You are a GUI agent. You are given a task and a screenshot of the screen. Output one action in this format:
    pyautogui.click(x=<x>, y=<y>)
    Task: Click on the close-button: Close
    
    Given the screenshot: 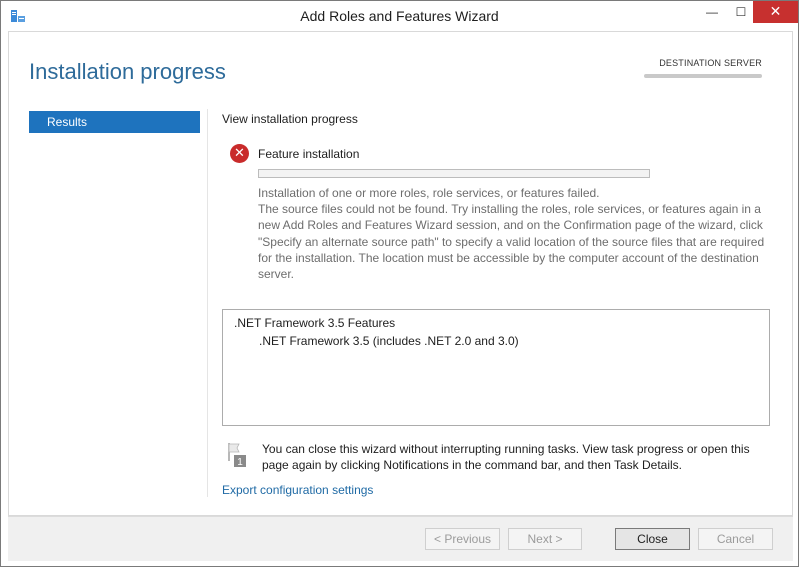 What is the action you would take?
    pyautogui.click(x=652, y=539)
    